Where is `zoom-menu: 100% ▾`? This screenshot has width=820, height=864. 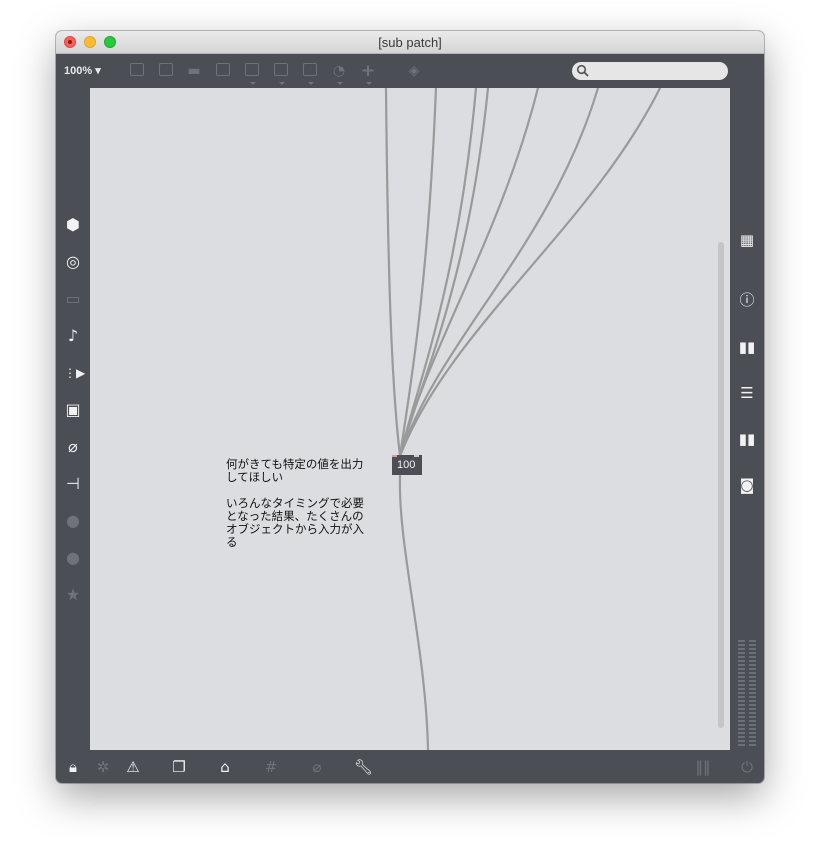
zoom-menu: 100% ▾ is located at coordinates (82, 70).